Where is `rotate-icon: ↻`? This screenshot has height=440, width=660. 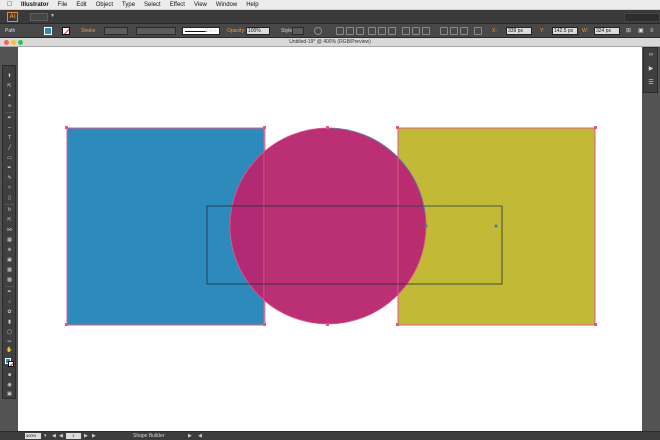
rotate-icon: ↻ is located at coordinates (9, 210).